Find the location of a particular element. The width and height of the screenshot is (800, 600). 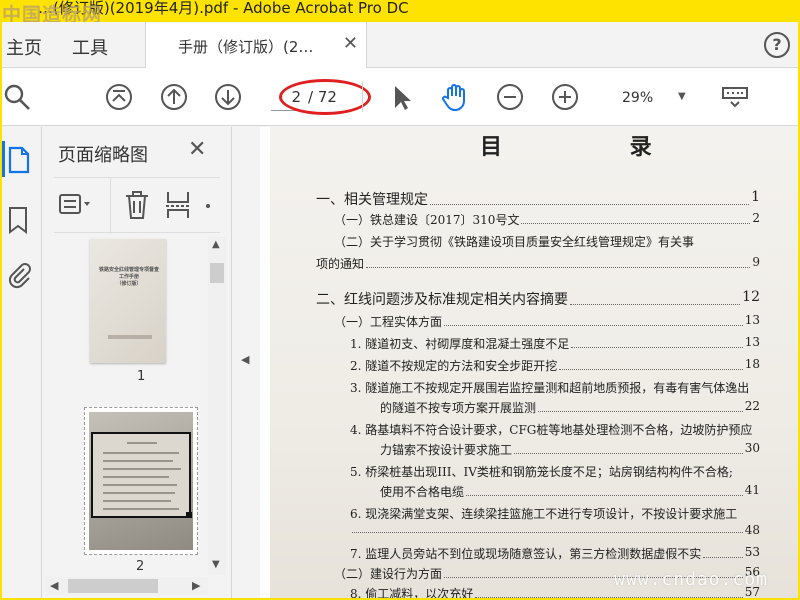

next-page-icon is located at coordinates (228, 97).